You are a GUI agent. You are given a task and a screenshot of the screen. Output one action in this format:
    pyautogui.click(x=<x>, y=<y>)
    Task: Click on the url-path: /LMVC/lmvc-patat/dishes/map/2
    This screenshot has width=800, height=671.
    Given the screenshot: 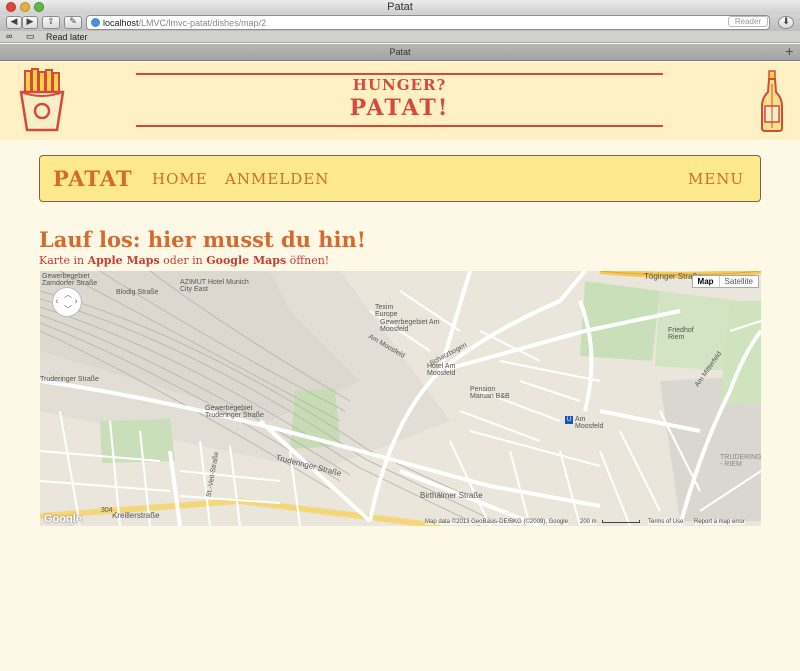 What is the action you would take?
    pyautogui.click(x=202, y=23)
    